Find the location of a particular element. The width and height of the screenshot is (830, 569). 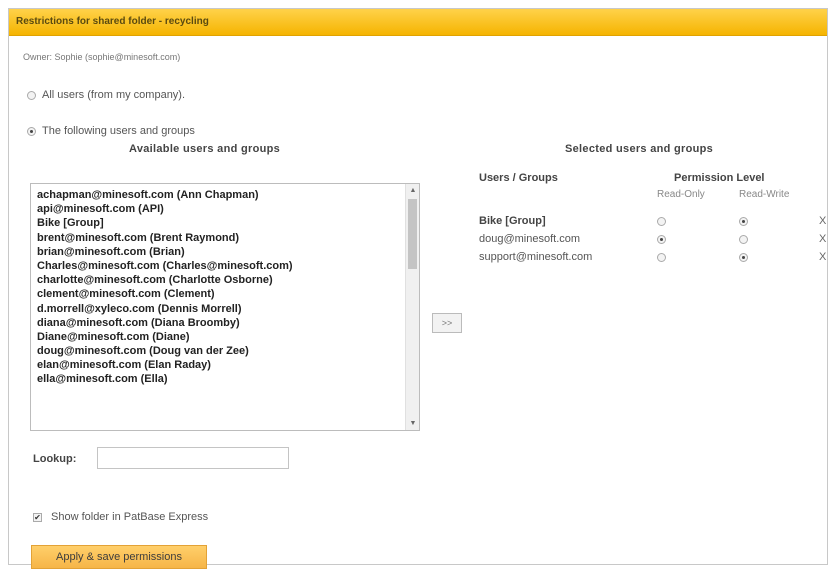

show-folder-label: Show folder in PatBase Express is located at coordinates (130, 517).